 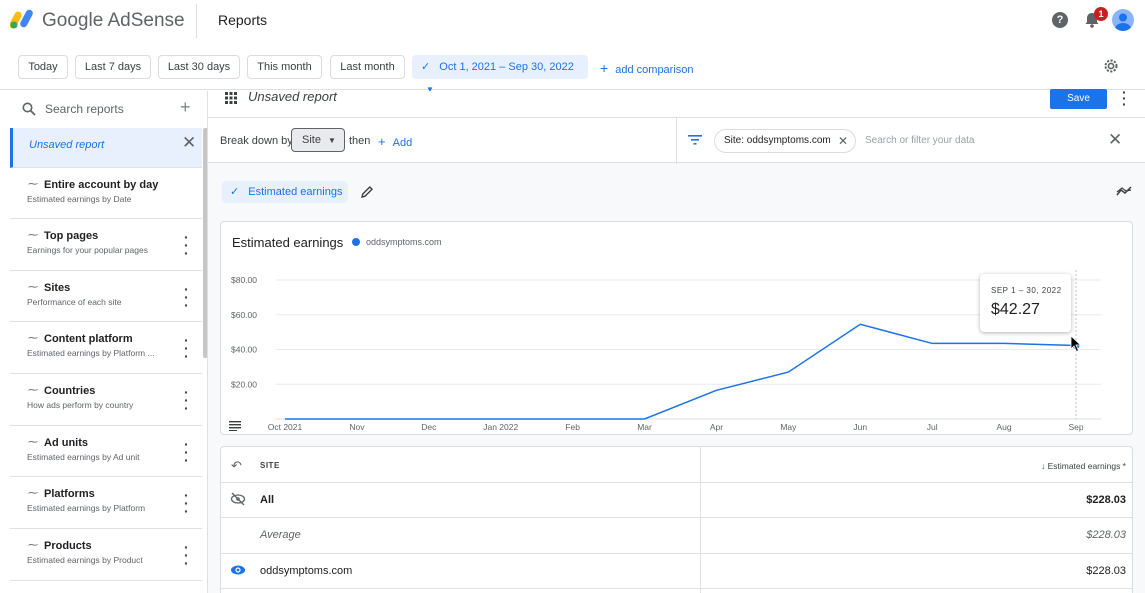 I want to click on x-tick-label: Mar, so click(x=644, y=427).